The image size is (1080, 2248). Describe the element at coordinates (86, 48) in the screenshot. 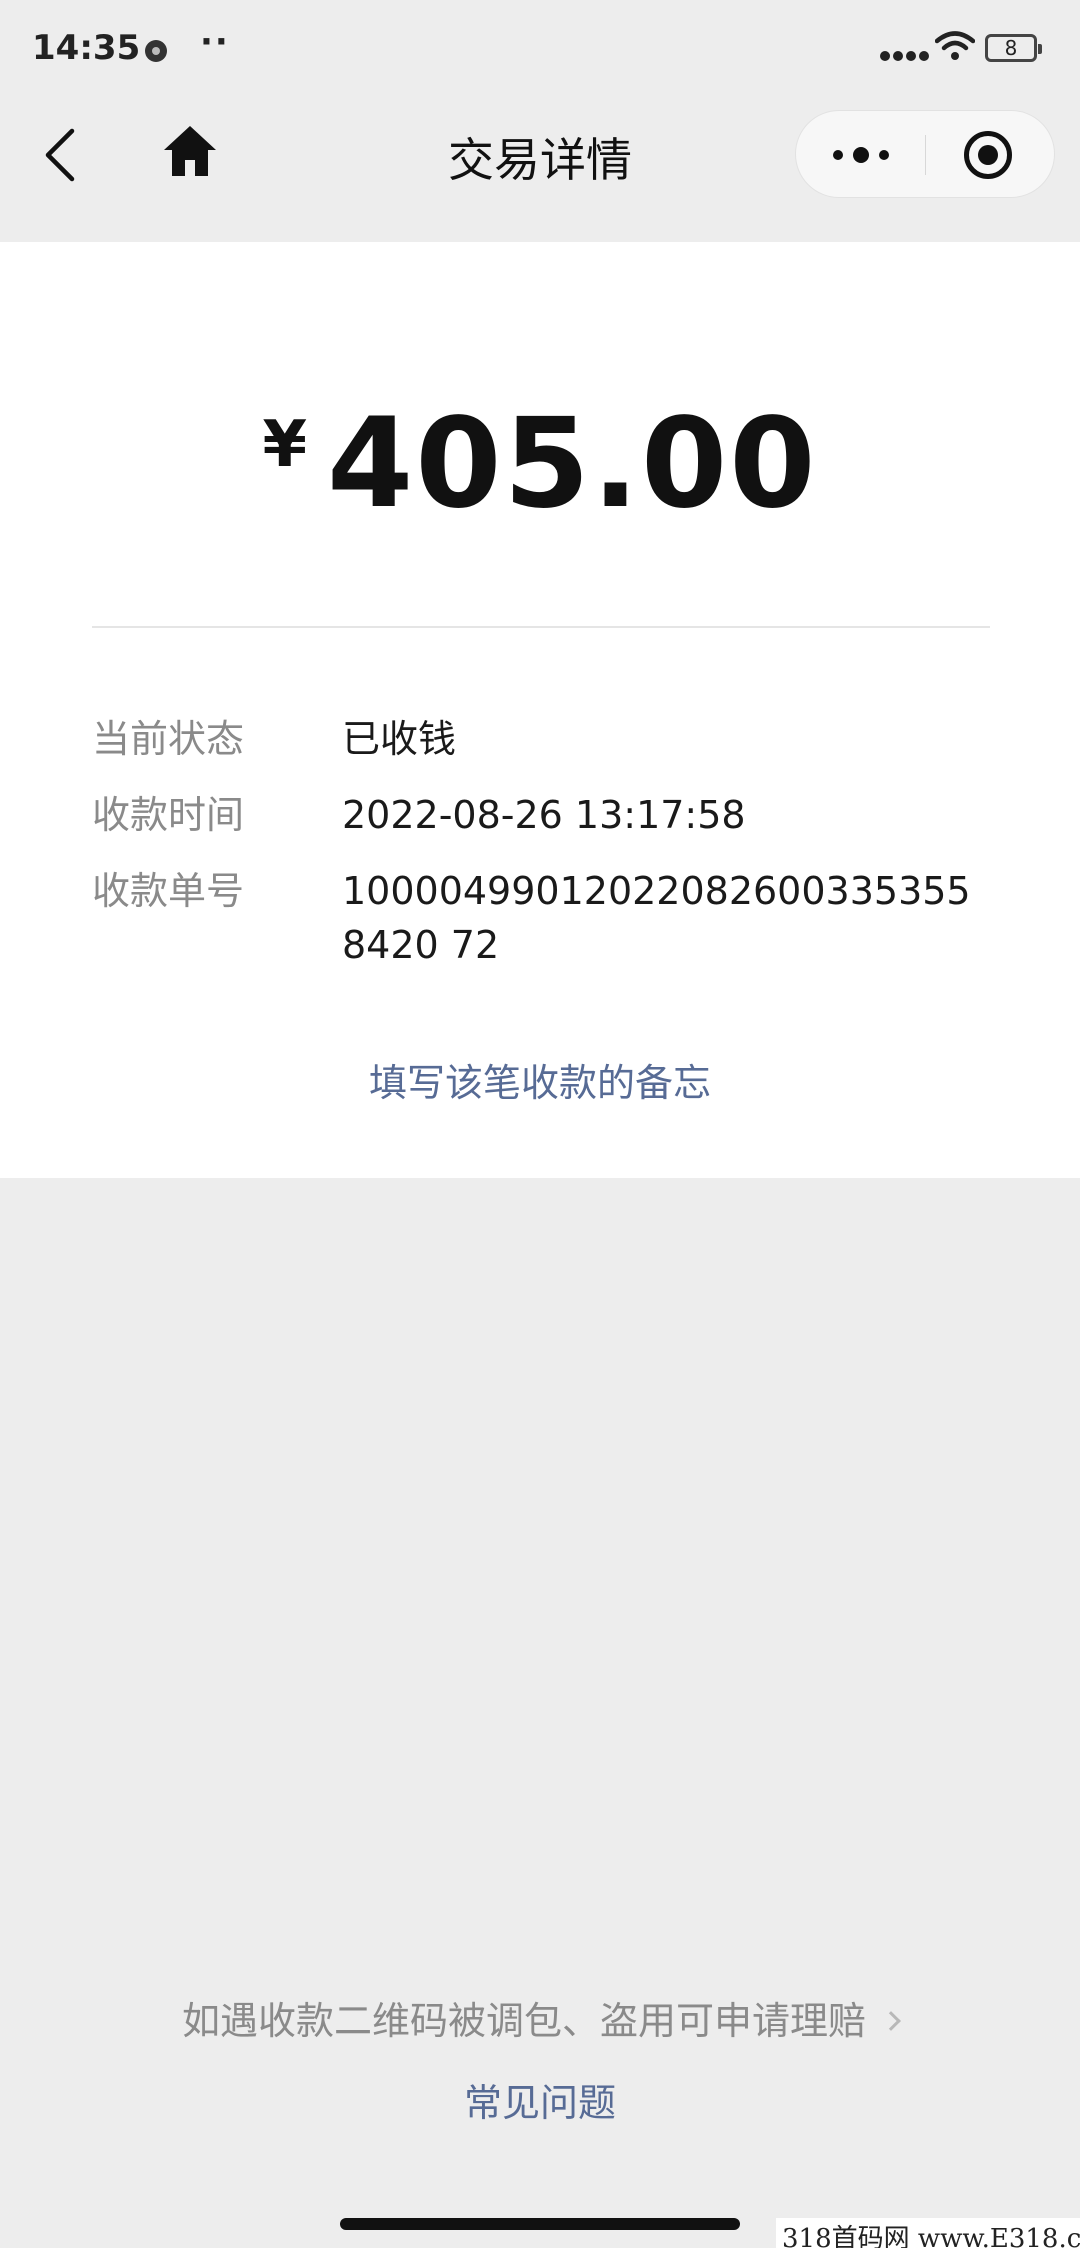

I see `status-time: 14:35` at that location.